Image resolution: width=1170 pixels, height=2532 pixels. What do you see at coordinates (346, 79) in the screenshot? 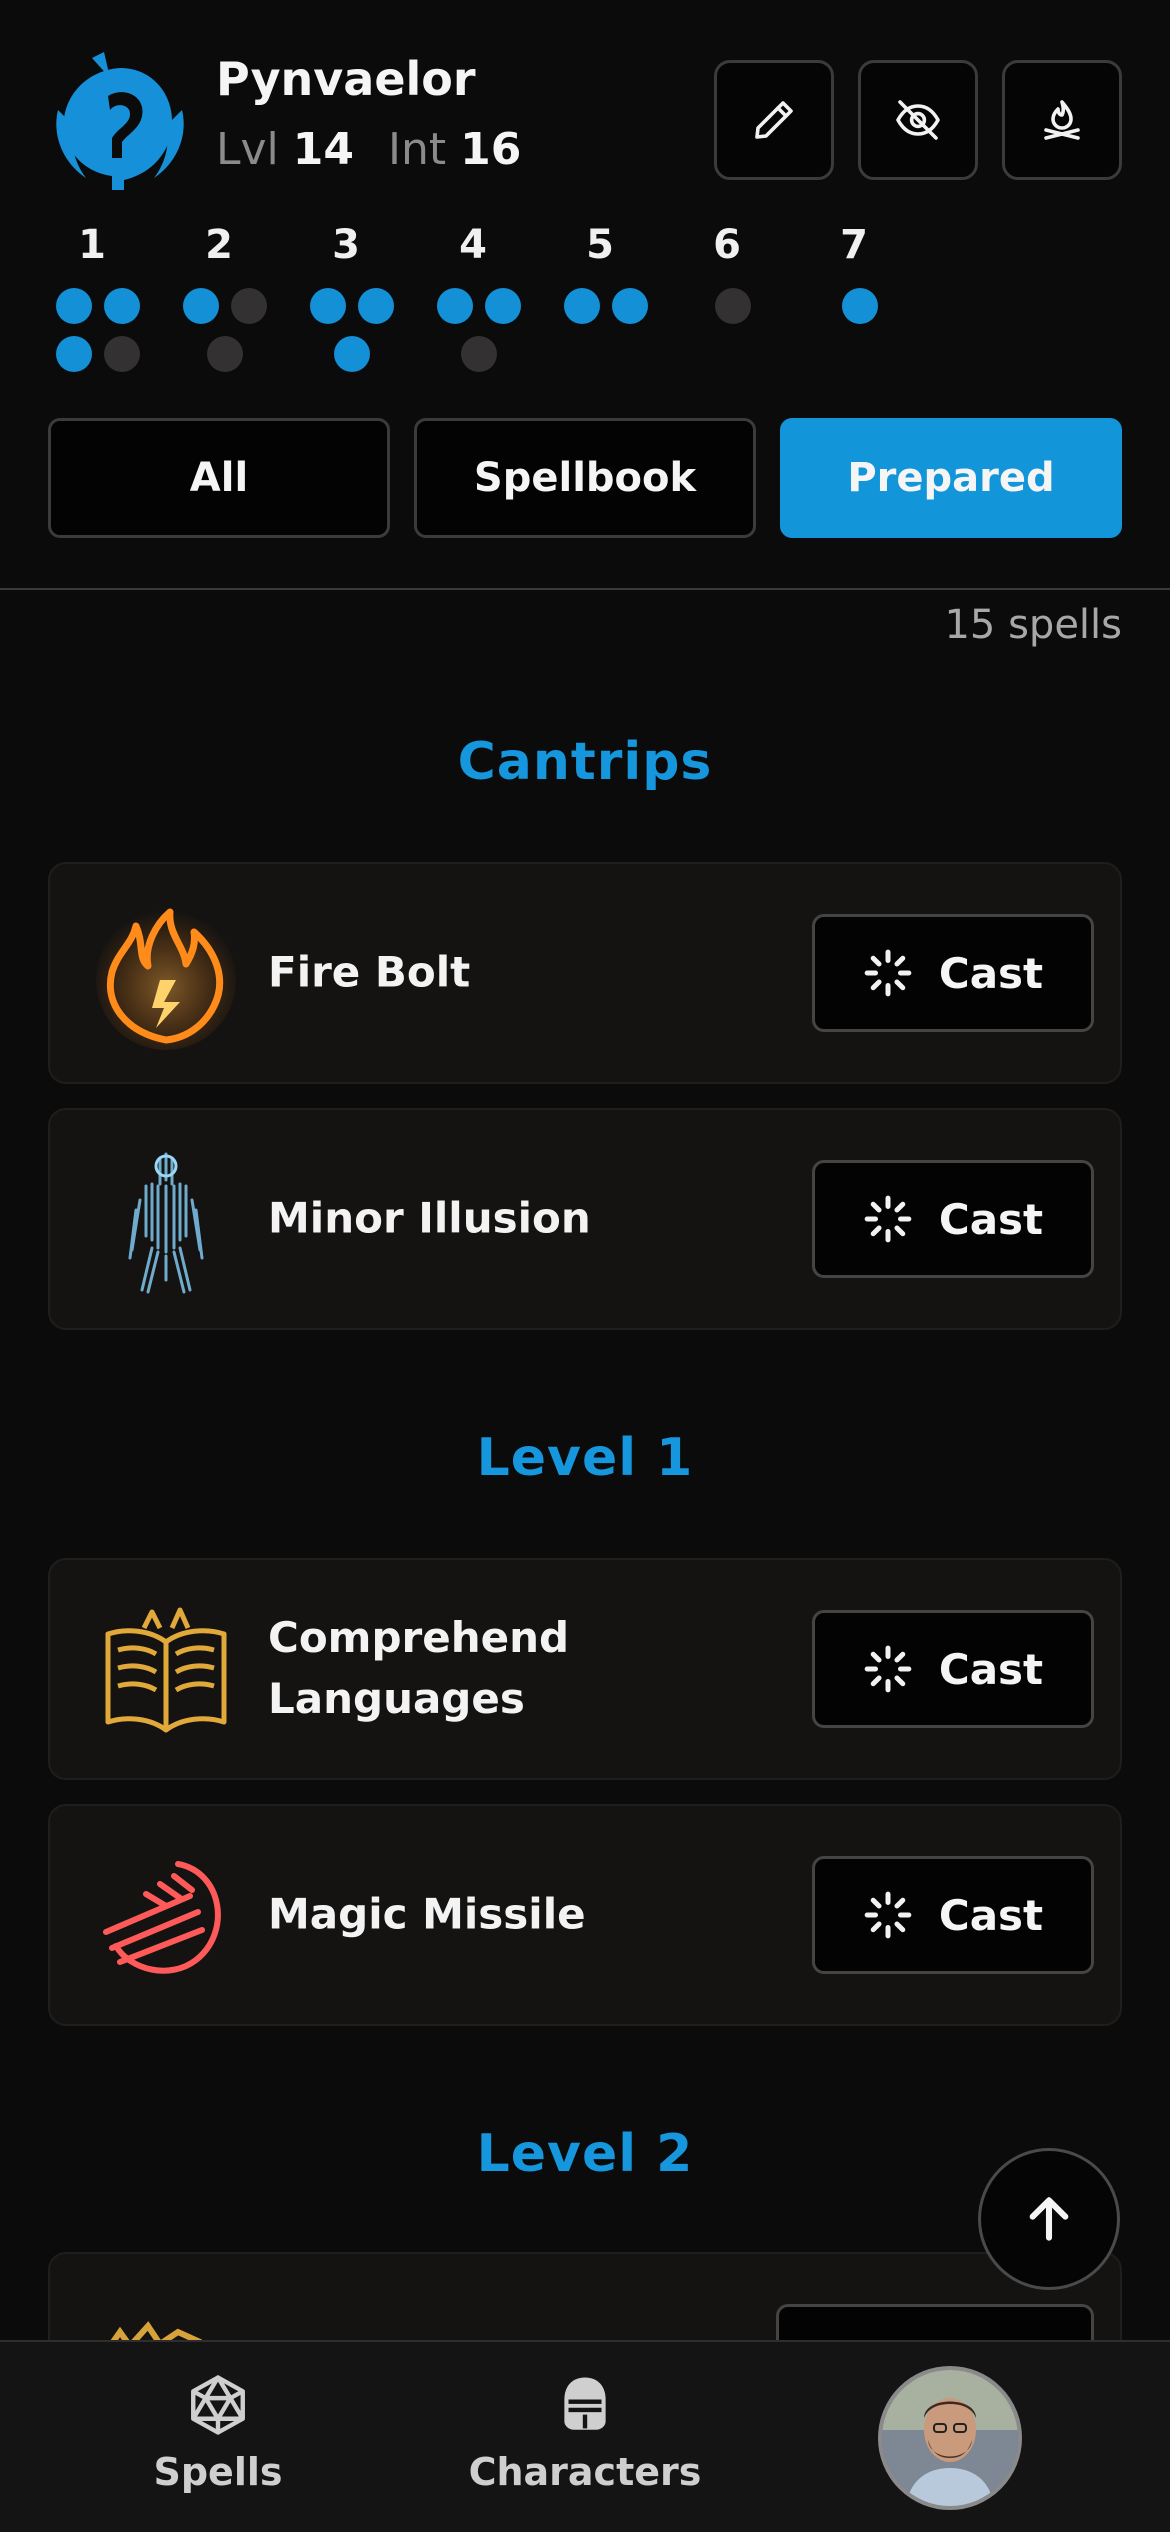
I see `character-name: Pynvaelor` at bounding box center [346, 79].